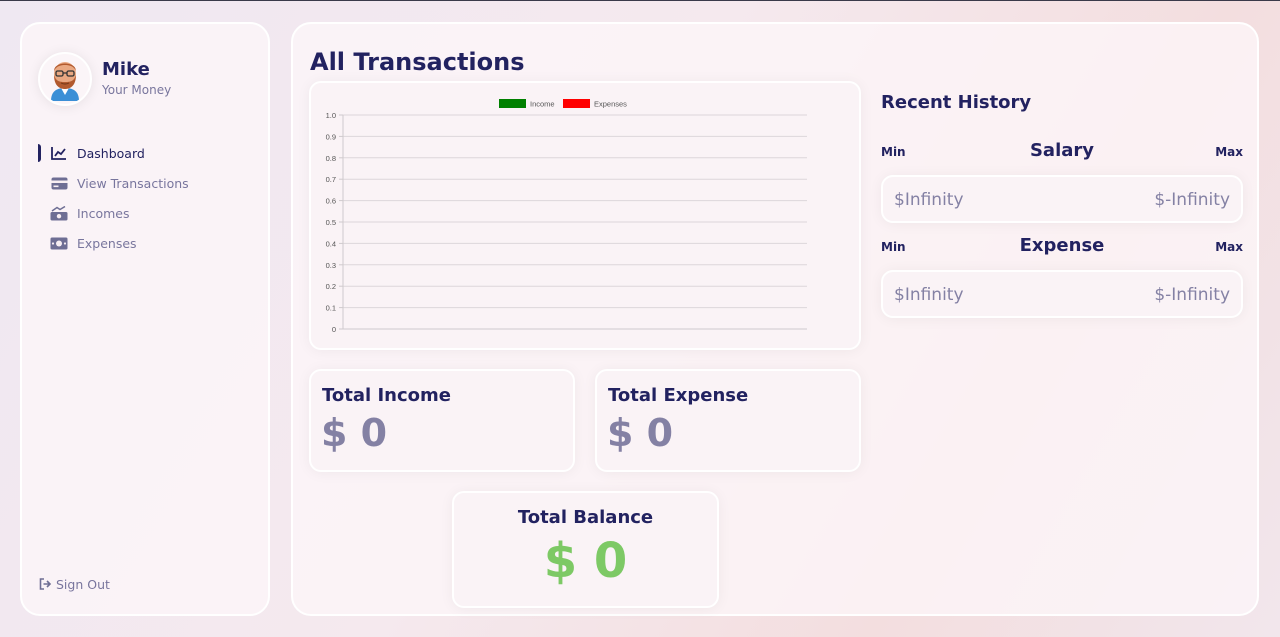 The image size is (1280, 637). Describe the element at coordinates (1192, 200) in the screenshot. I see `salary-max-value: $-Infinity` at that location.